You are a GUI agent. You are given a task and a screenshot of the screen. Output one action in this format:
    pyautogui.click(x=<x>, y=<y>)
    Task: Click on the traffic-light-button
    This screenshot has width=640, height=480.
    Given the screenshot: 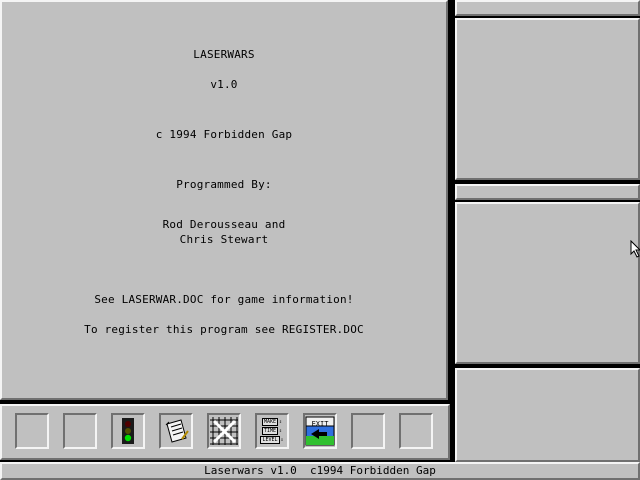 What is the action you would take?
    pyautogui.click(x=128, y=431)
    